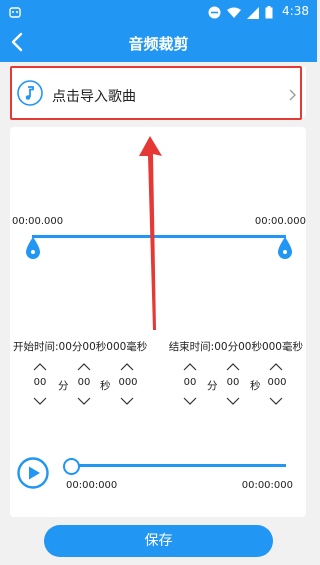 This screenshot has height=565, width=320. Describe the element at coordinates (285, 248) in the screenshot. I see `end-handle` at that location.